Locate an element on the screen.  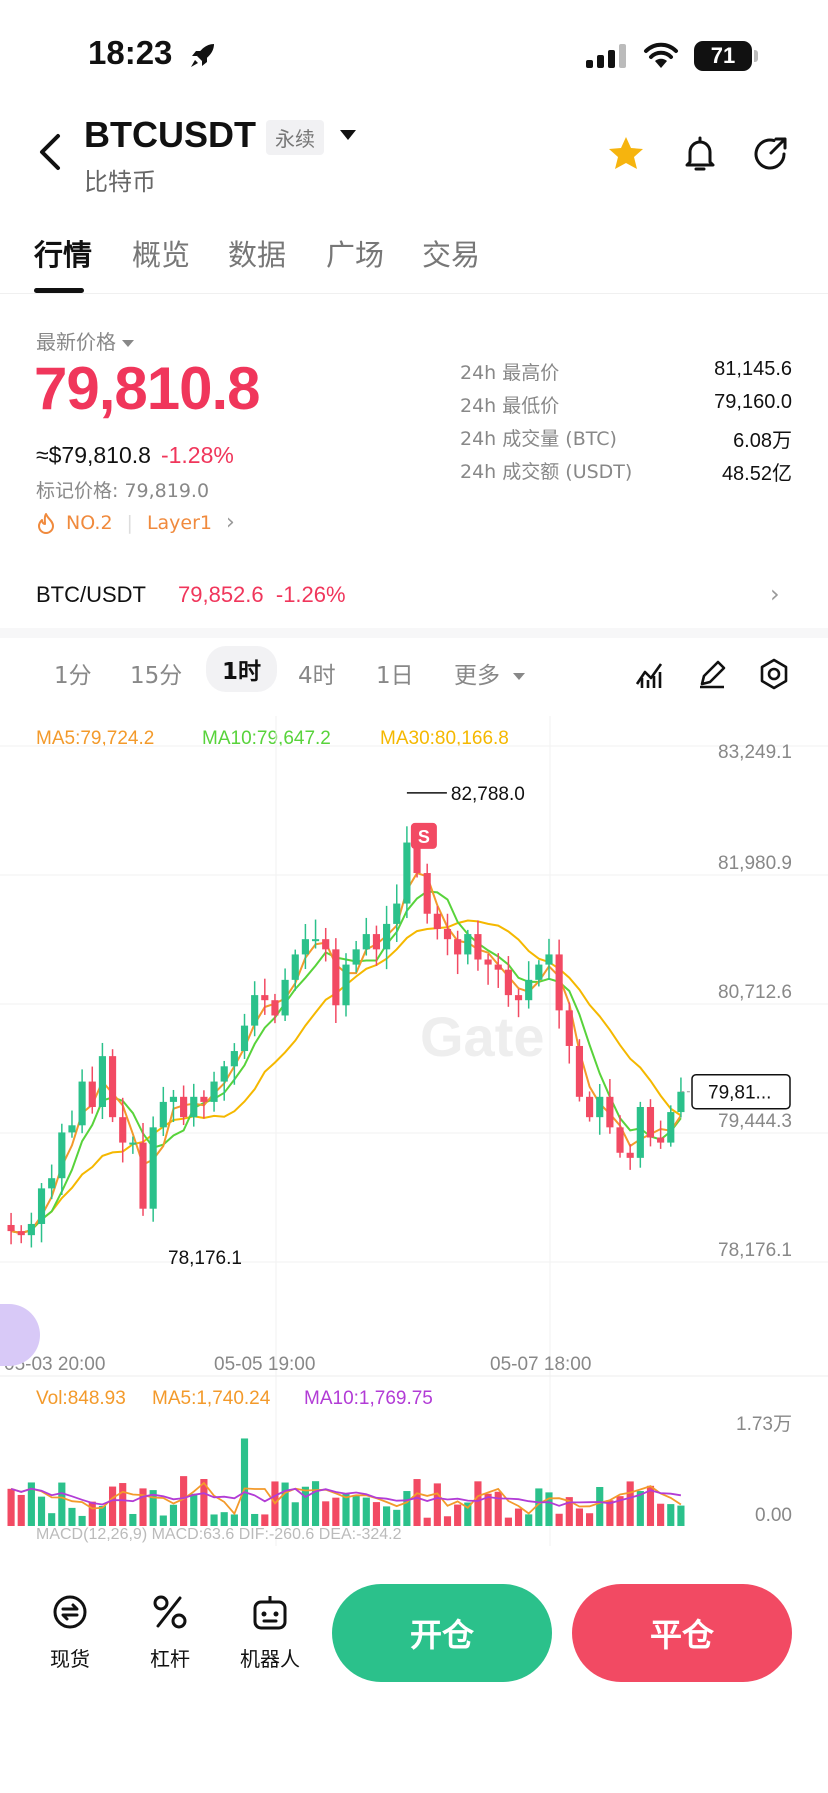
interval-1d: 1日 is located at coordinates (395, 673).